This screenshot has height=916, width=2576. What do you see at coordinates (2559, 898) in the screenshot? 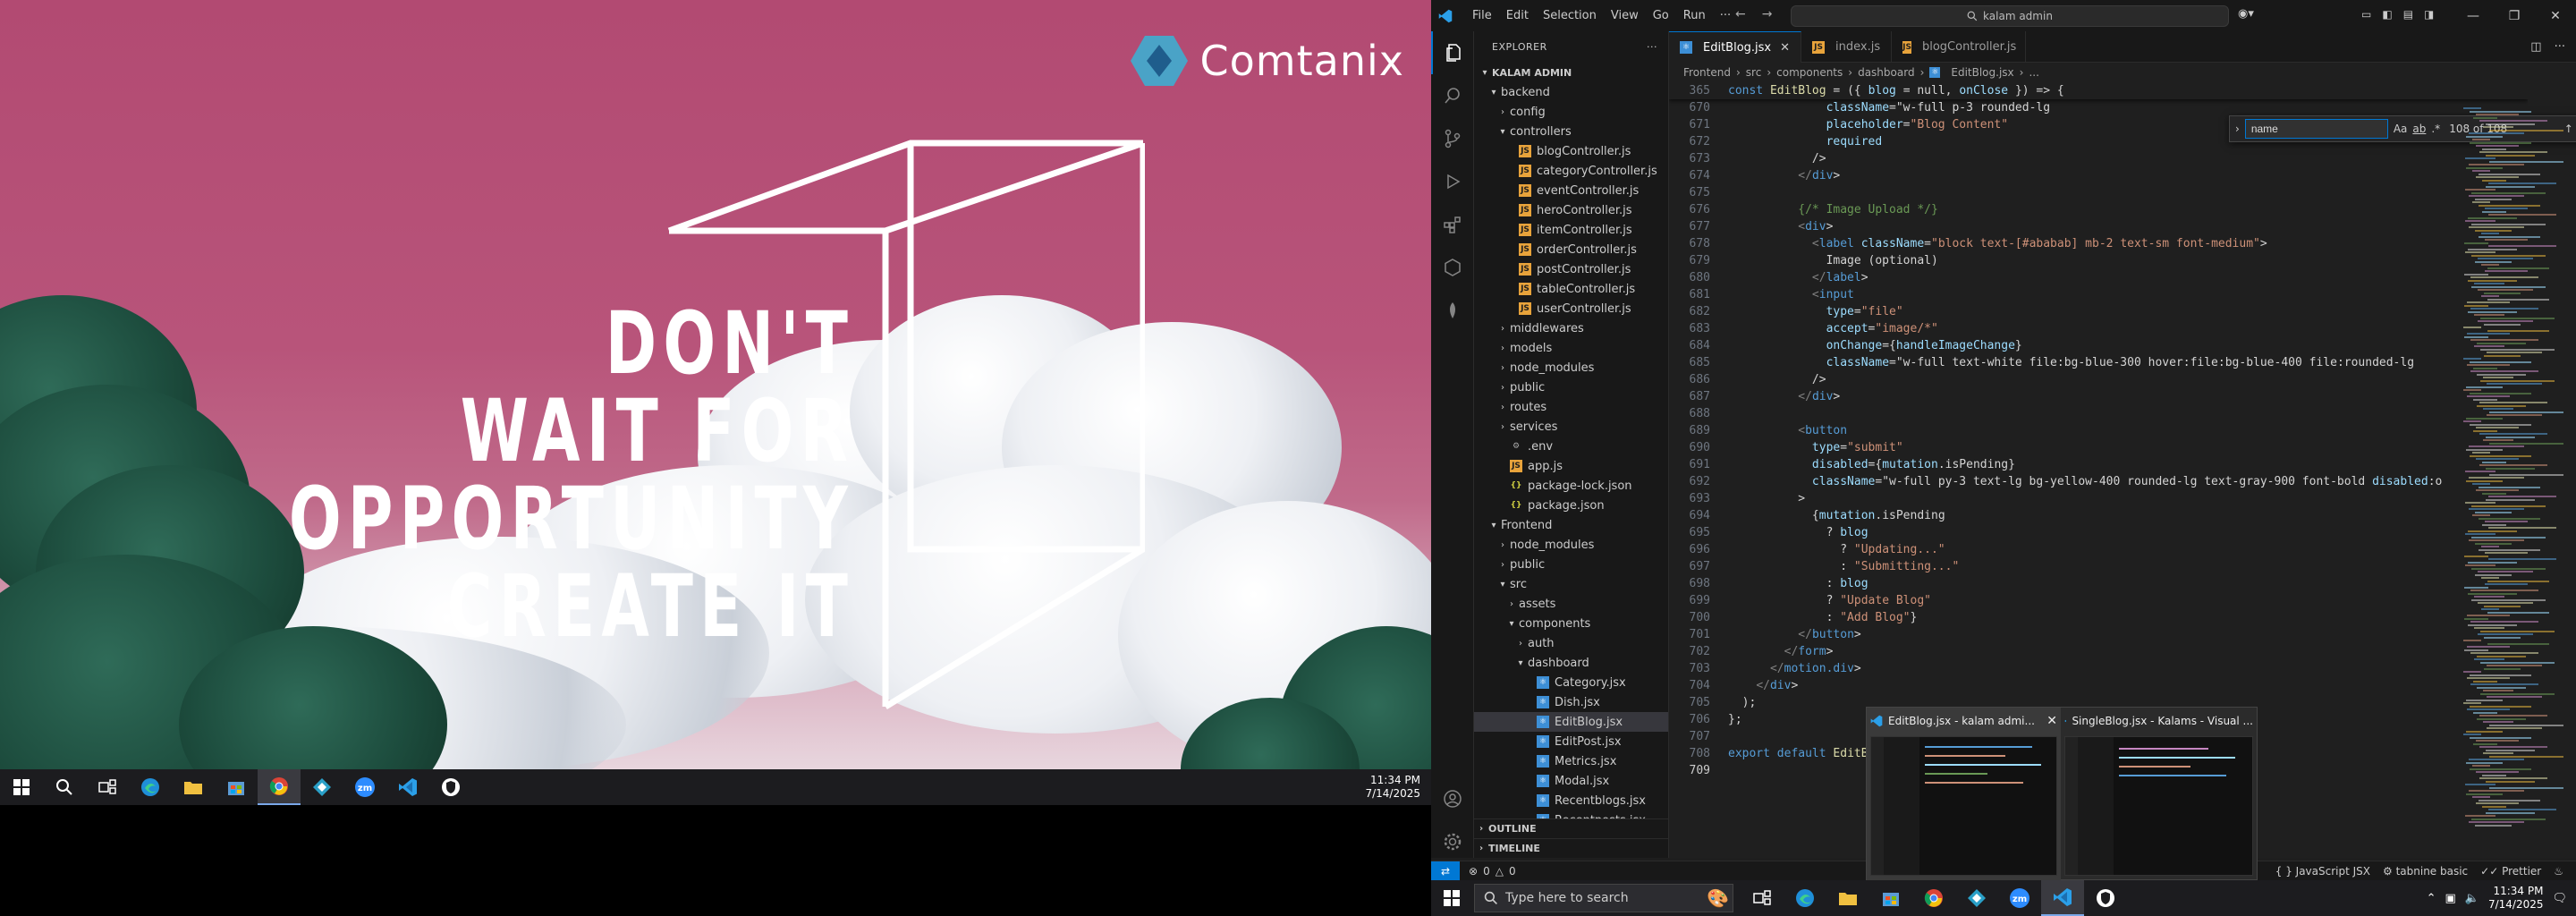
I see `notification-center-icon: 🗨` at bounding box center [2559, 898].